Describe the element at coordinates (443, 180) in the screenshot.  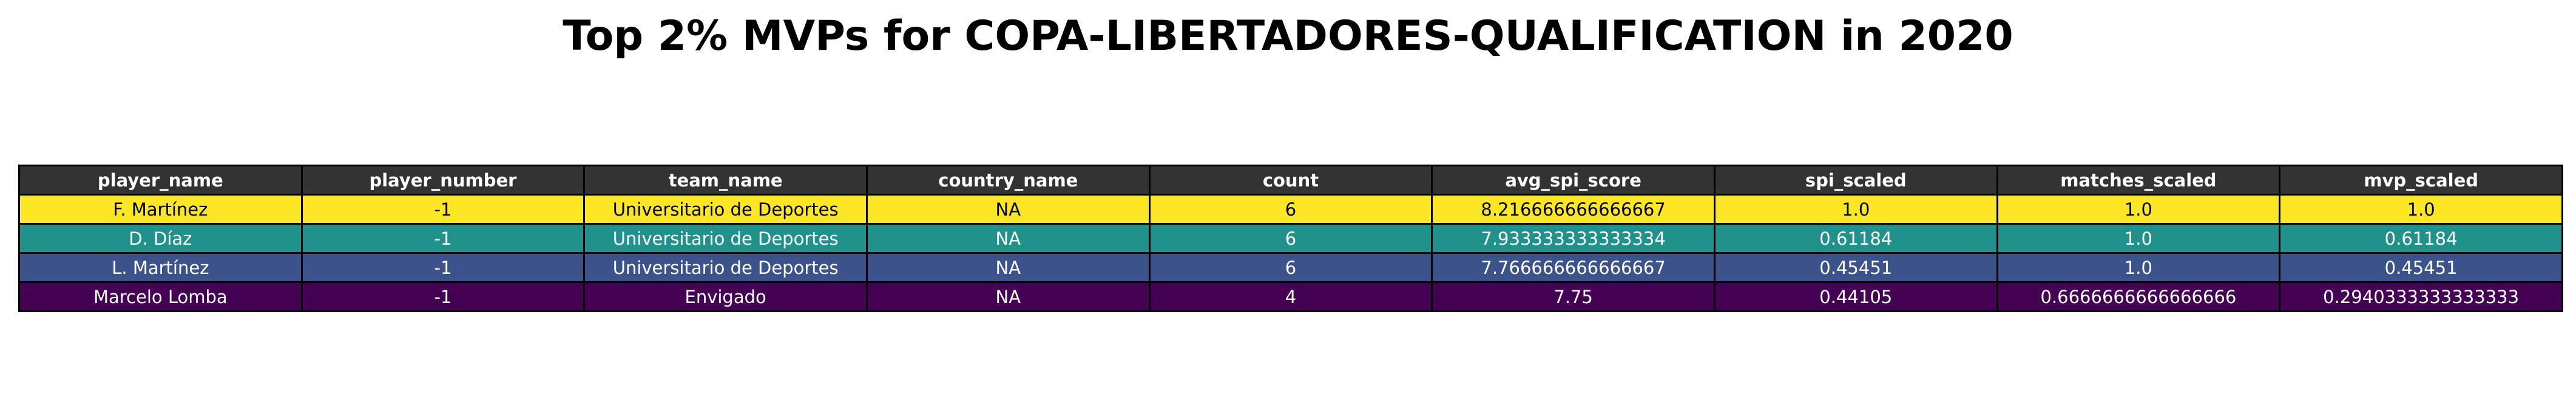
I see `column-header-player-number: player_number` at that location.